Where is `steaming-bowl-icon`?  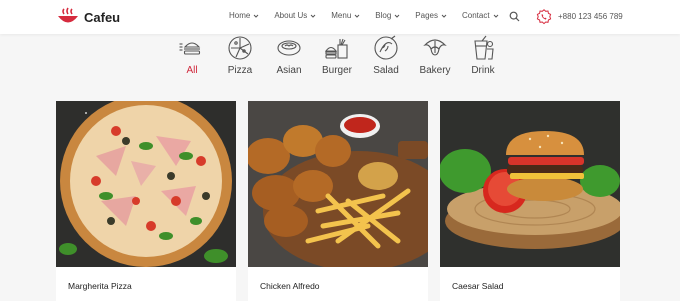
steaming-bowl-icon is located at coordinates (68, 15).